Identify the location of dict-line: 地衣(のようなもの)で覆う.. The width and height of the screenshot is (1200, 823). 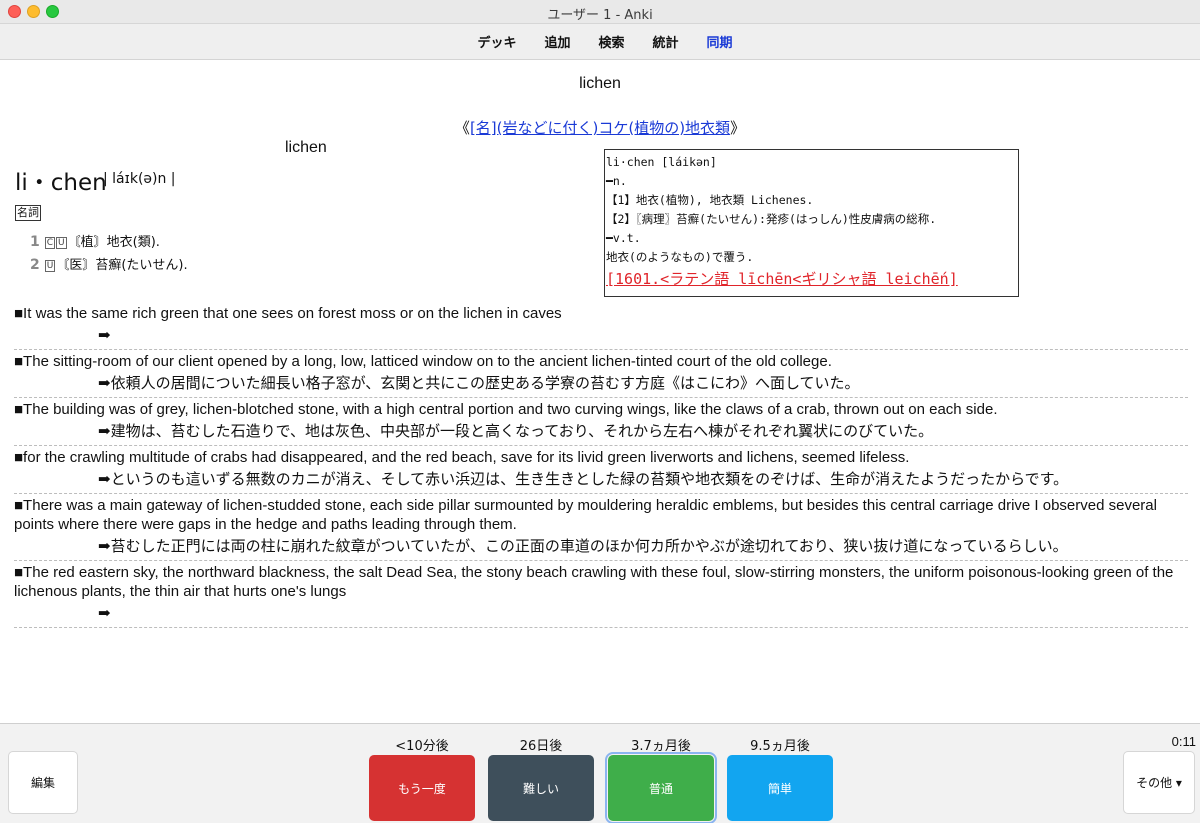
(680, 257).